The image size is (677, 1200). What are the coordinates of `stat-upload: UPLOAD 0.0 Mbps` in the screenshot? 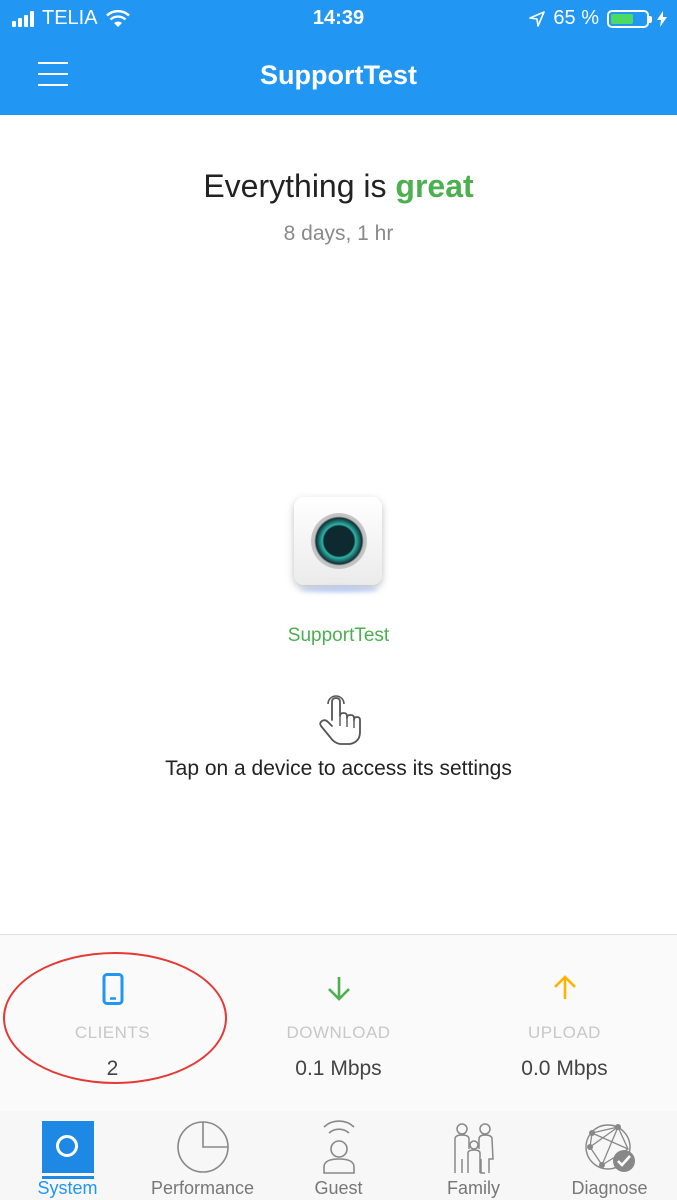 It's located at (564, 1023).